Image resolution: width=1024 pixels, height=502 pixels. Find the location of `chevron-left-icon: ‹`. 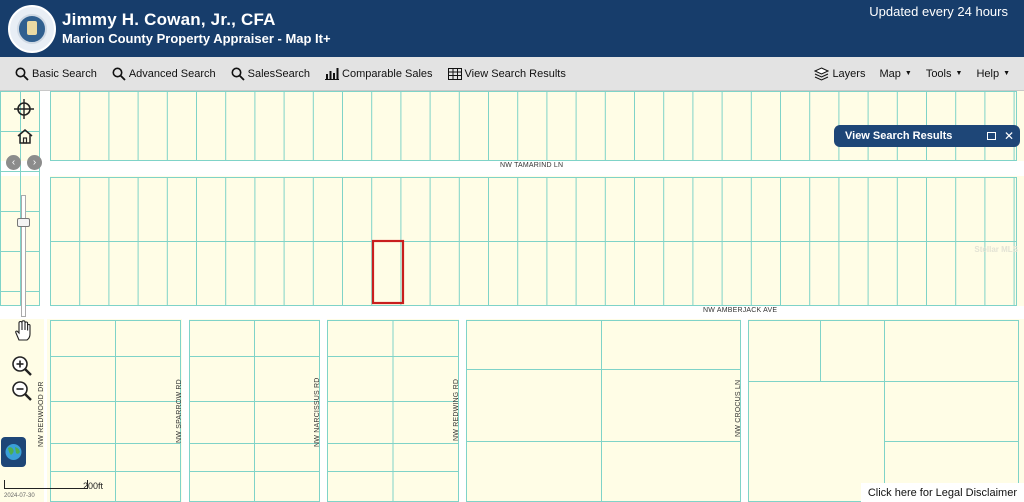

chevron-left-icon: ‹ is located at coordinates (13, 162).